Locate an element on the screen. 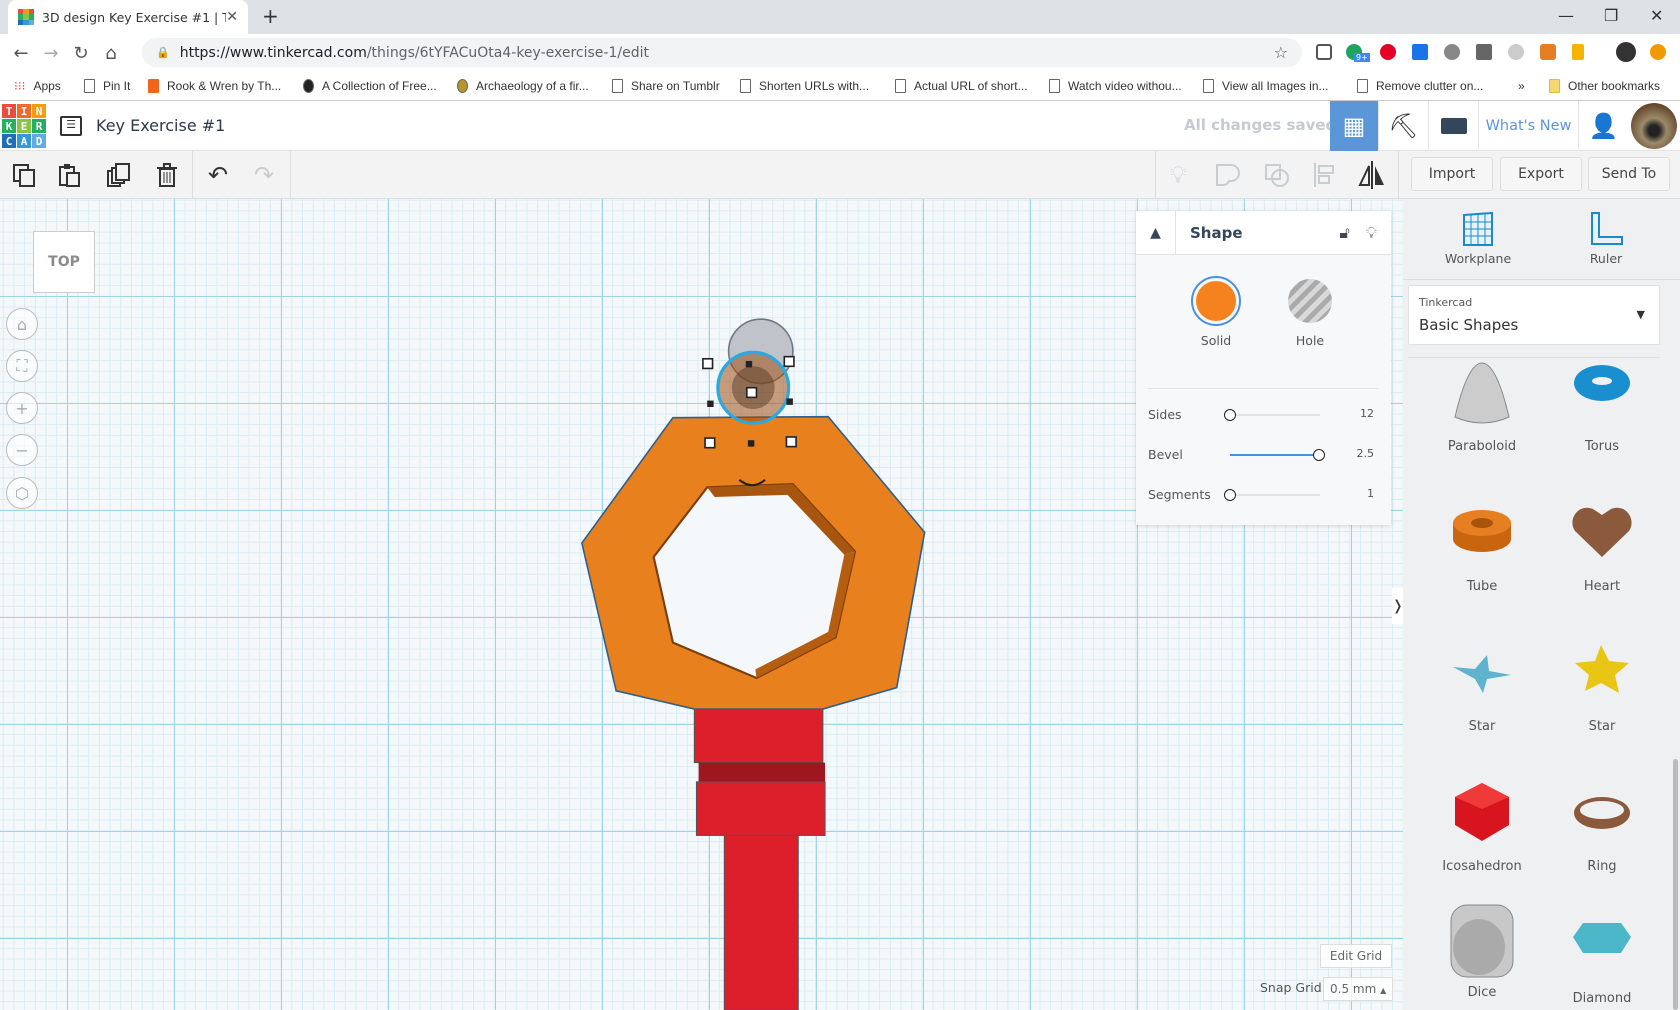 Image resolution: width=1680 pixels, height=1010 pixels. shape-star-yellow: Star is located at coordinates (1602, 686).